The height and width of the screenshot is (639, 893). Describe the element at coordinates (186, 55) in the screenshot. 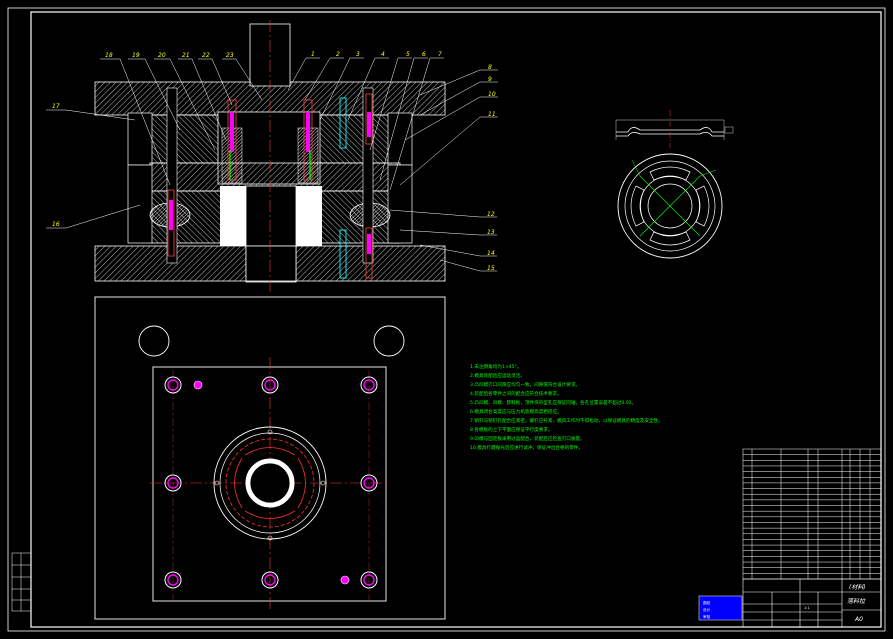

I see `part-label: 21` at that location.